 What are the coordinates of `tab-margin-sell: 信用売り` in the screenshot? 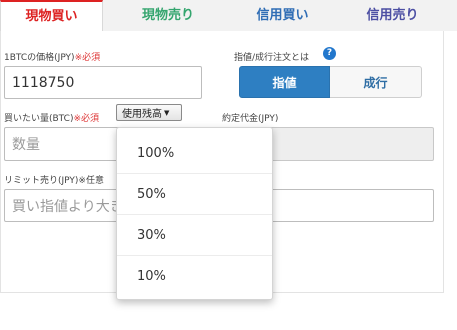 It's located at (392, 15).